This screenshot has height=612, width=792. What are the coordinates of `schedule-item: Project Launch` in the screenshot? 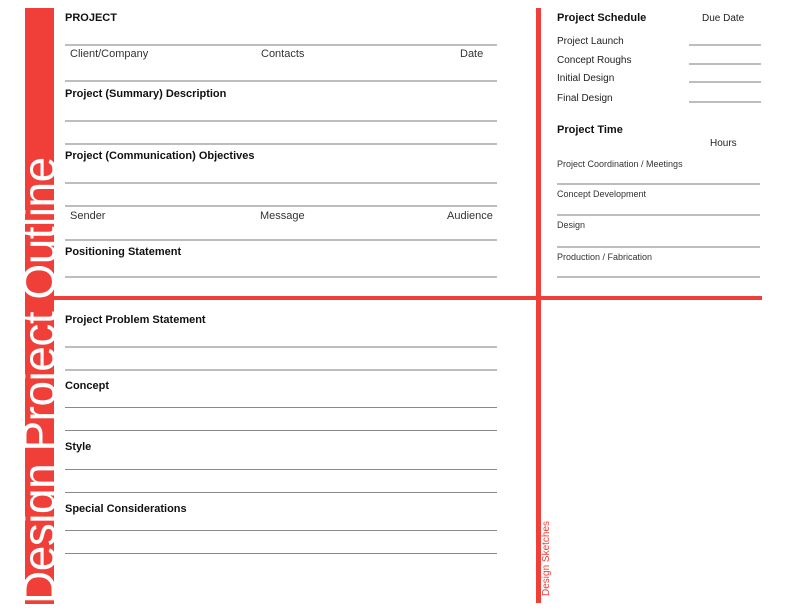 It's located at (590, 41).